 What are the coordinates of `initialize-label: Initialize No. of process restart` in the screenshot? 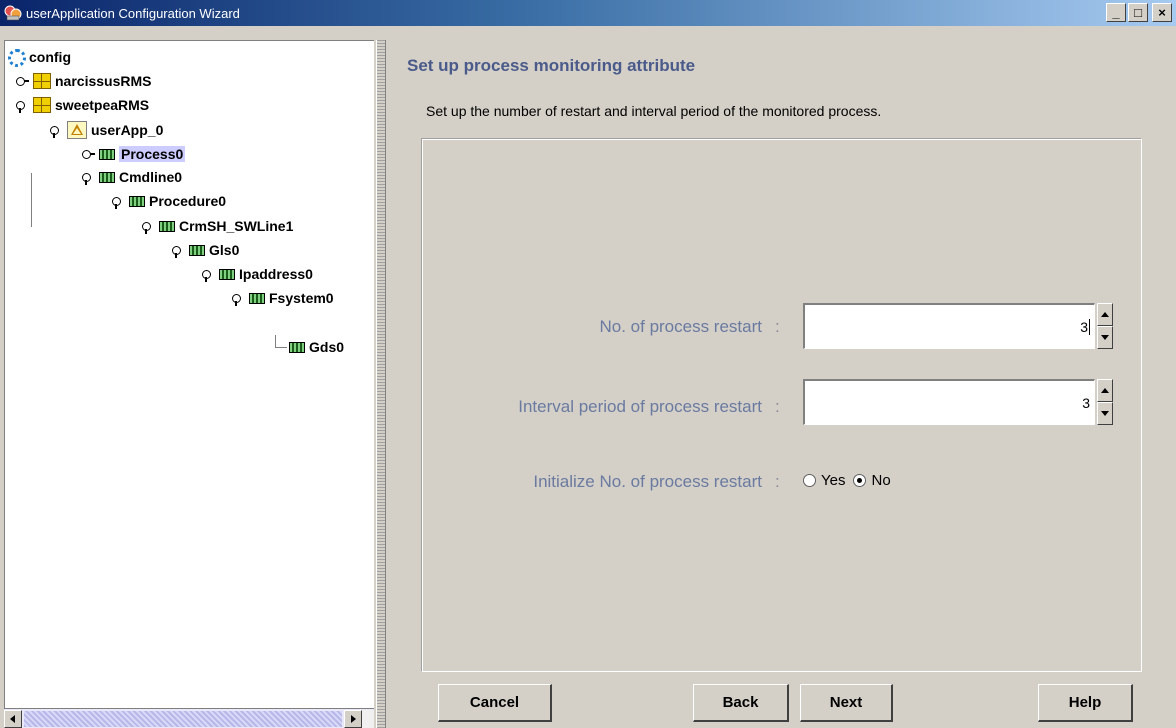 It's located at (647, 481).